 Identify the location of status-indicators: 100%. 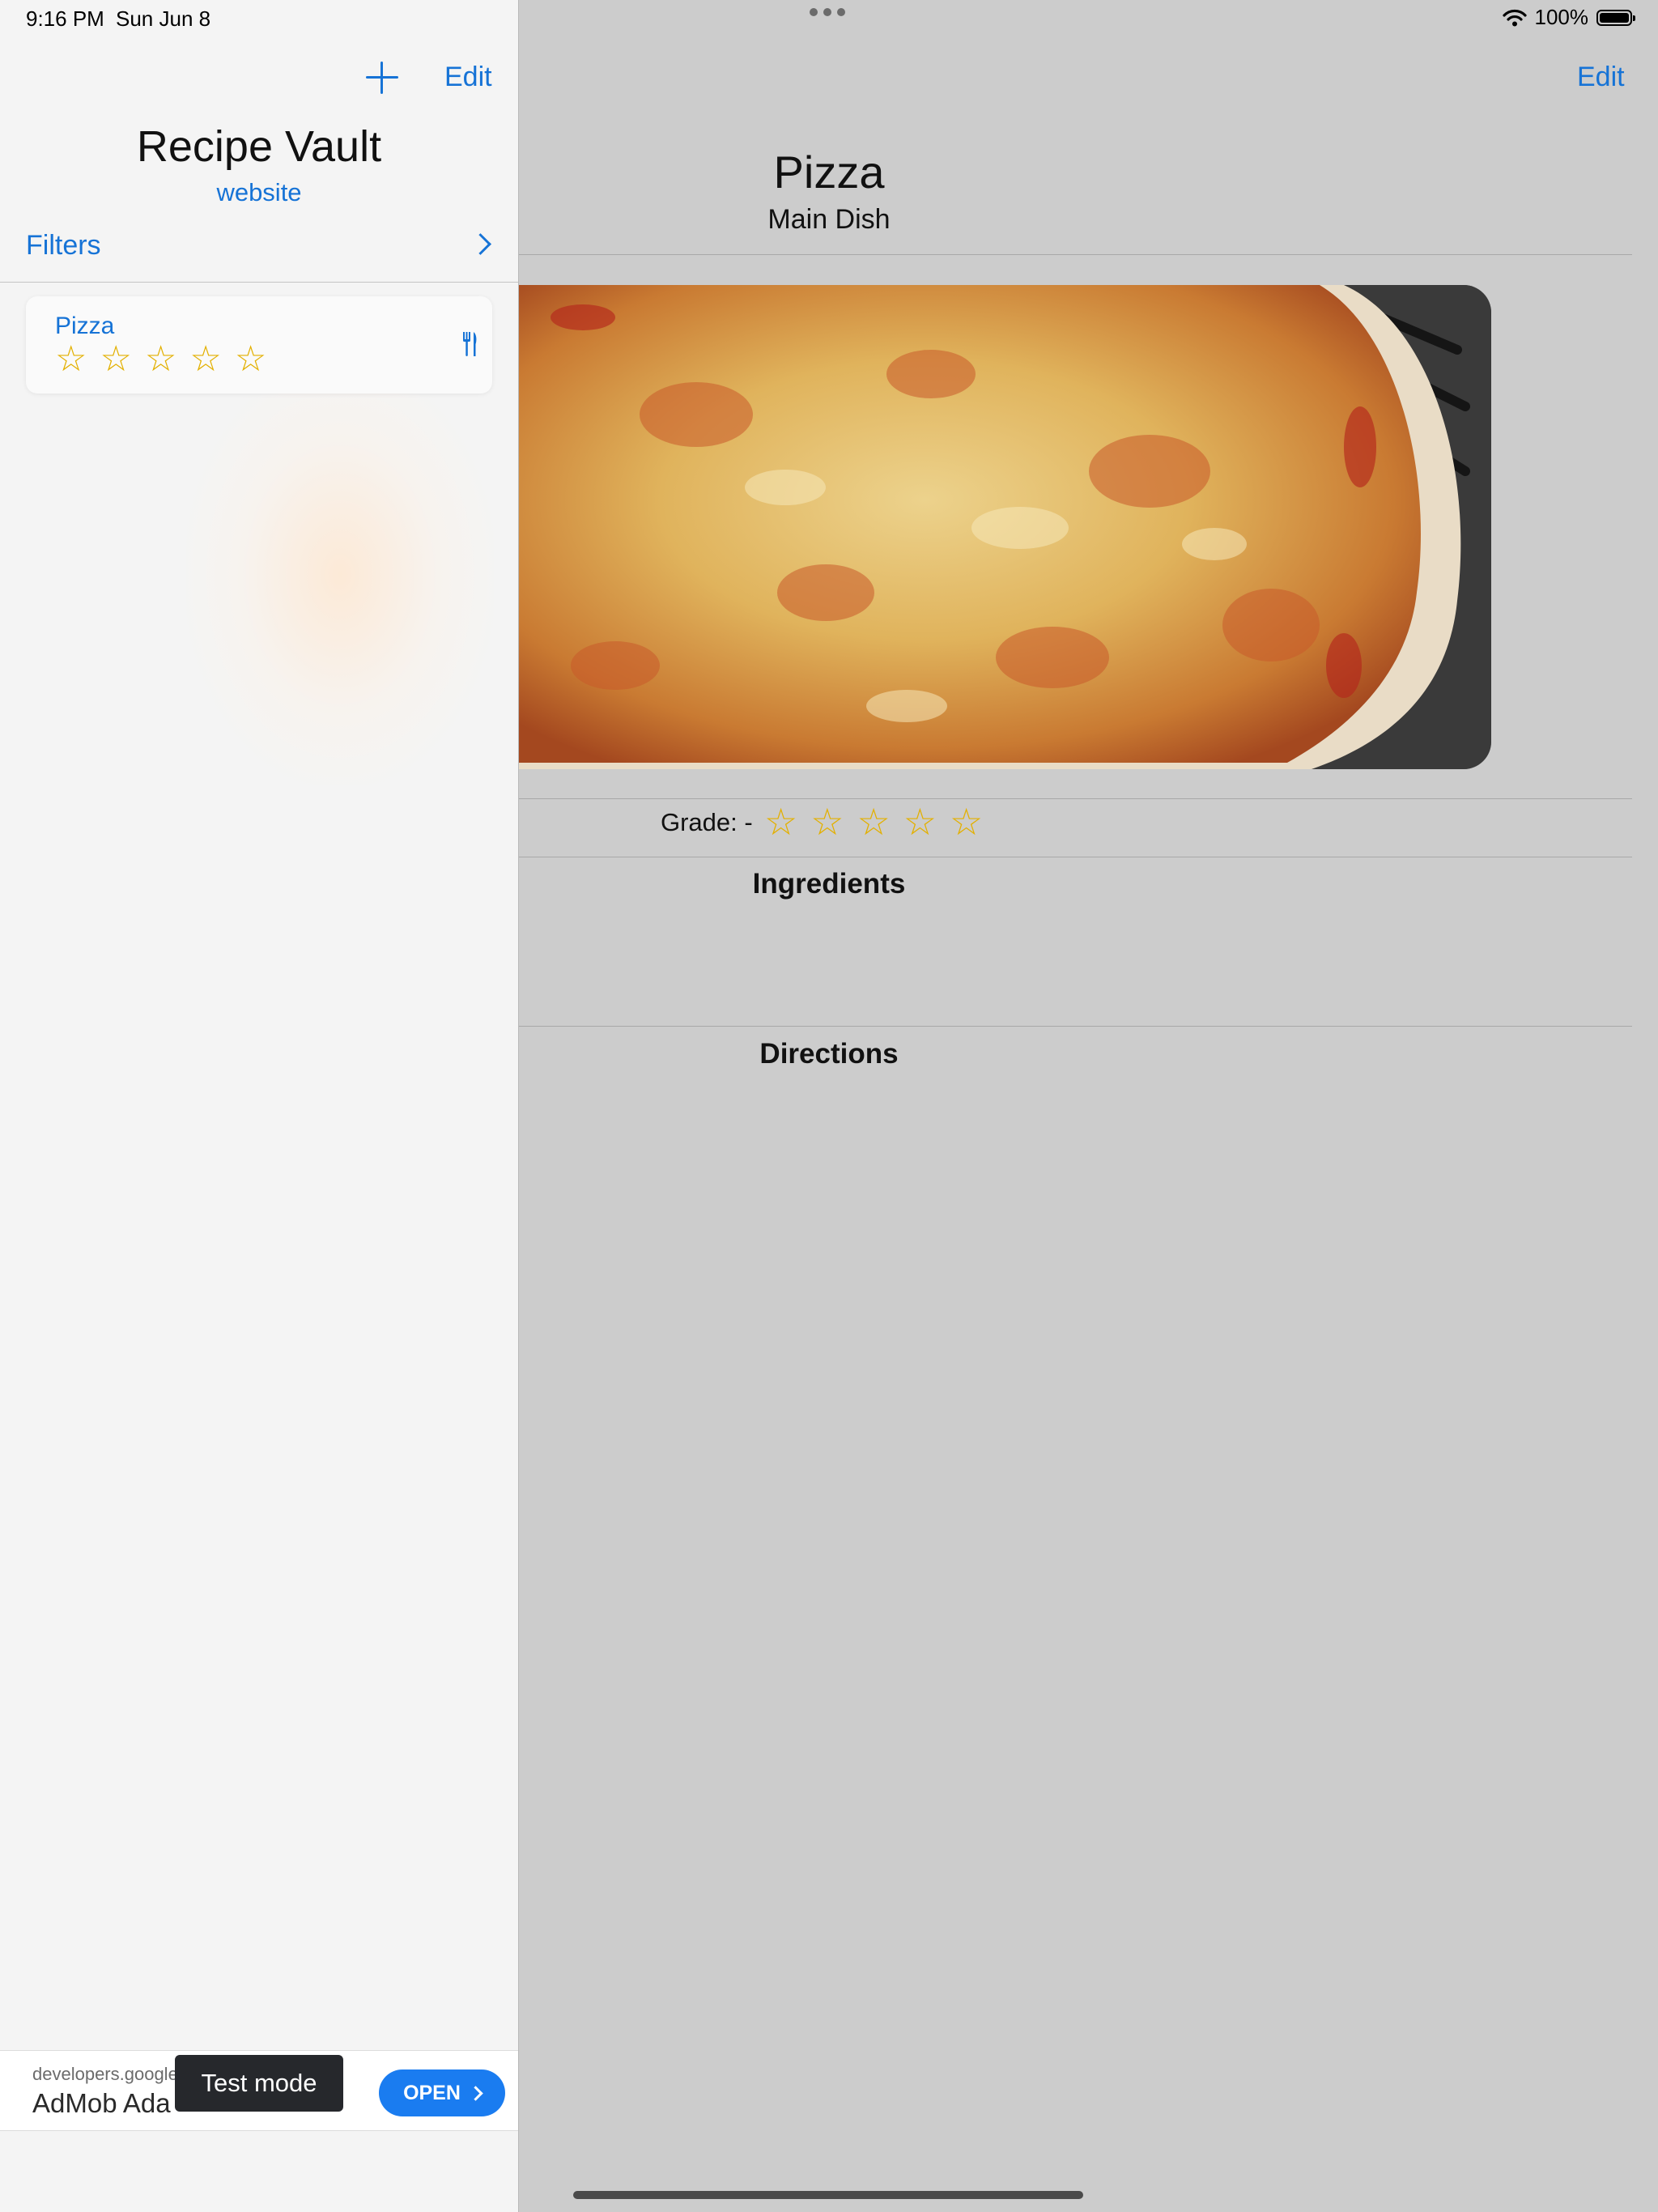
(1568, 18).